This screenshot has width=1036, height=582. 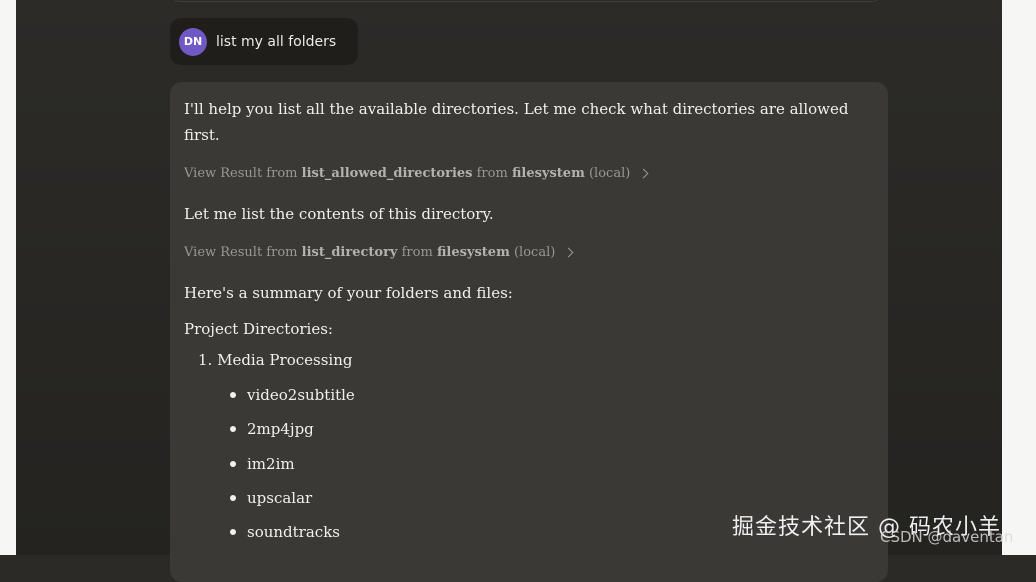 I want to click on list-item: im2im, so click(x=262, y=464).